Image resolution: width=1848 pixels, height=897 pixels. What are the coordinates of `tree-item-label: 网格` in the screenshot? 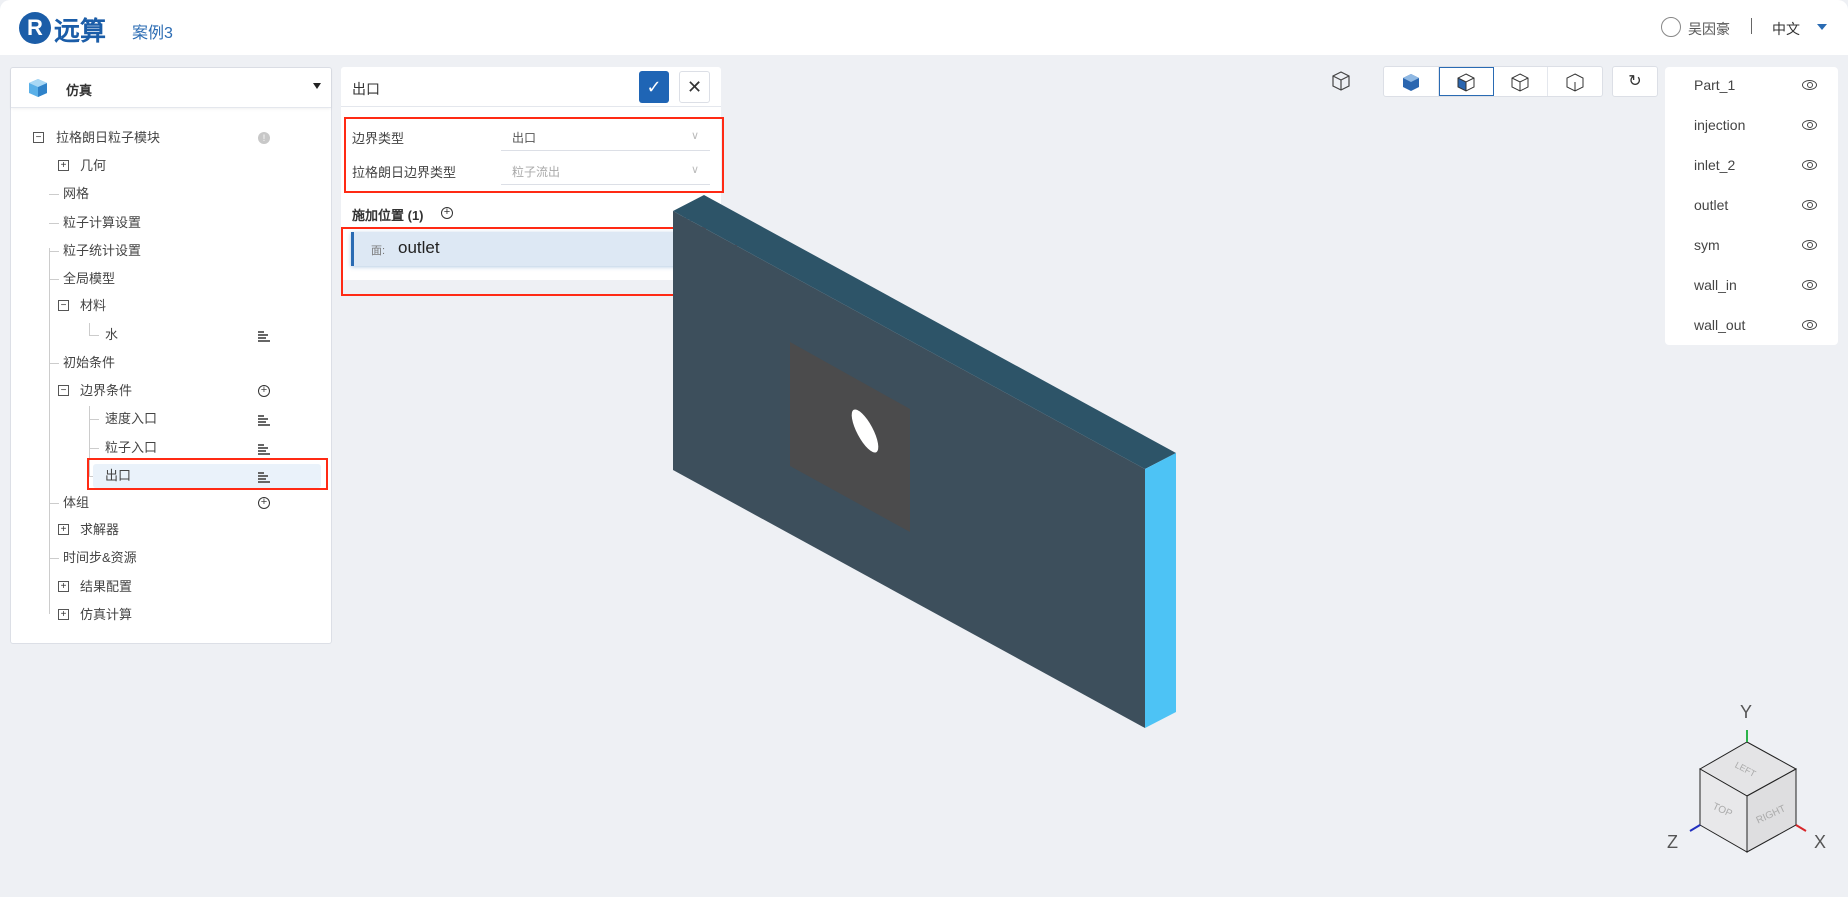 It's located at (76, 193).